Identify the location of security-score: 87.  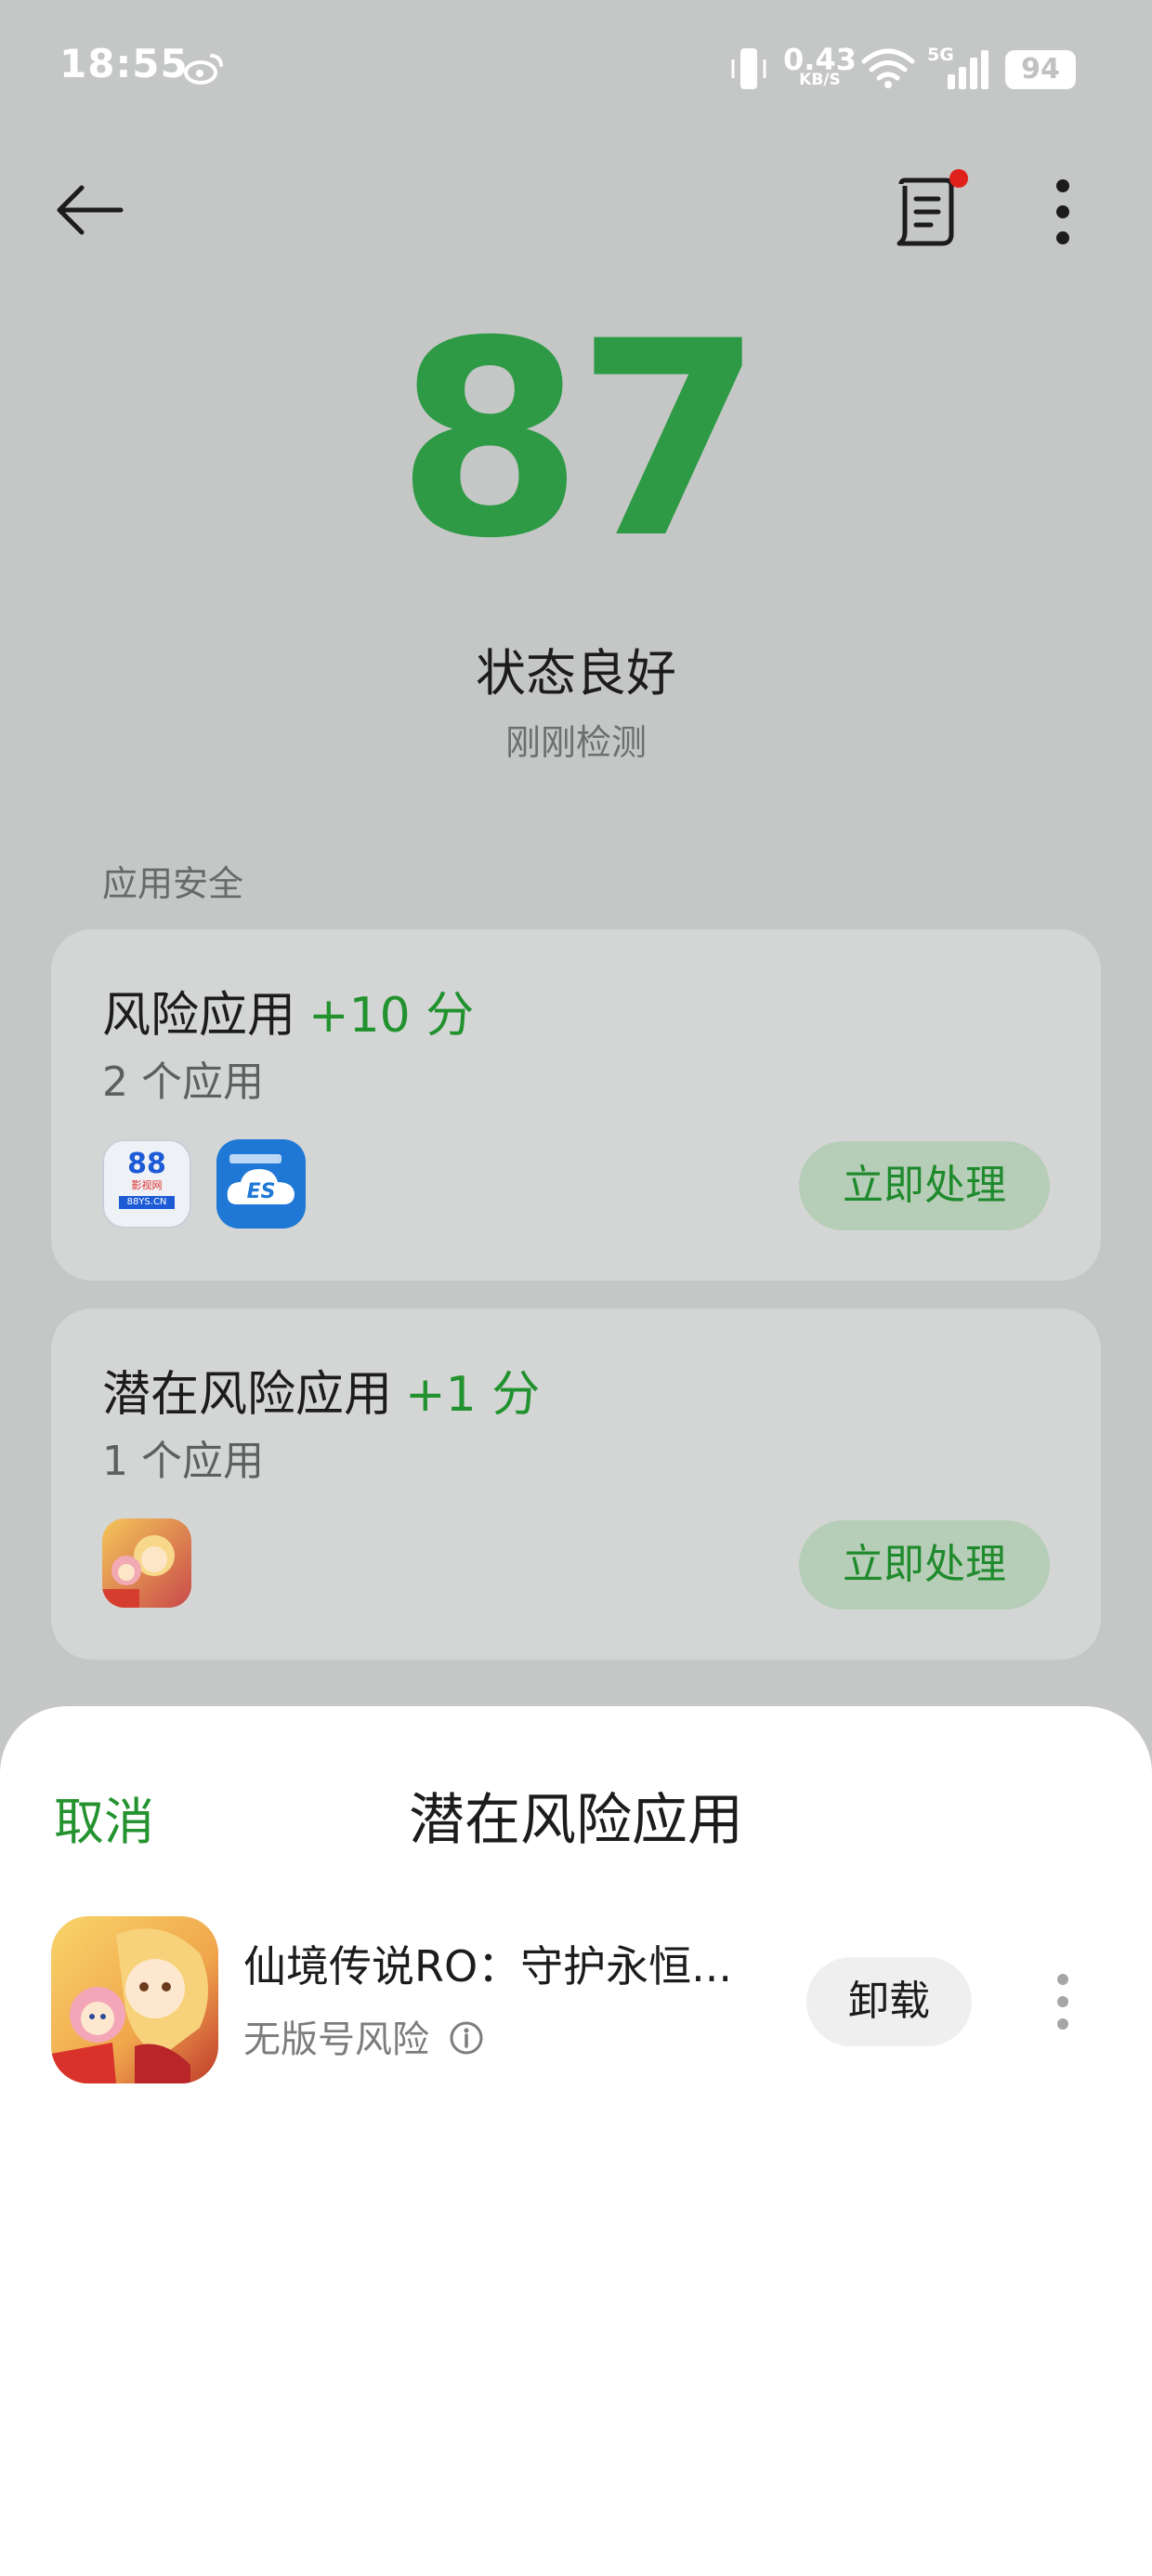
(580, 441).